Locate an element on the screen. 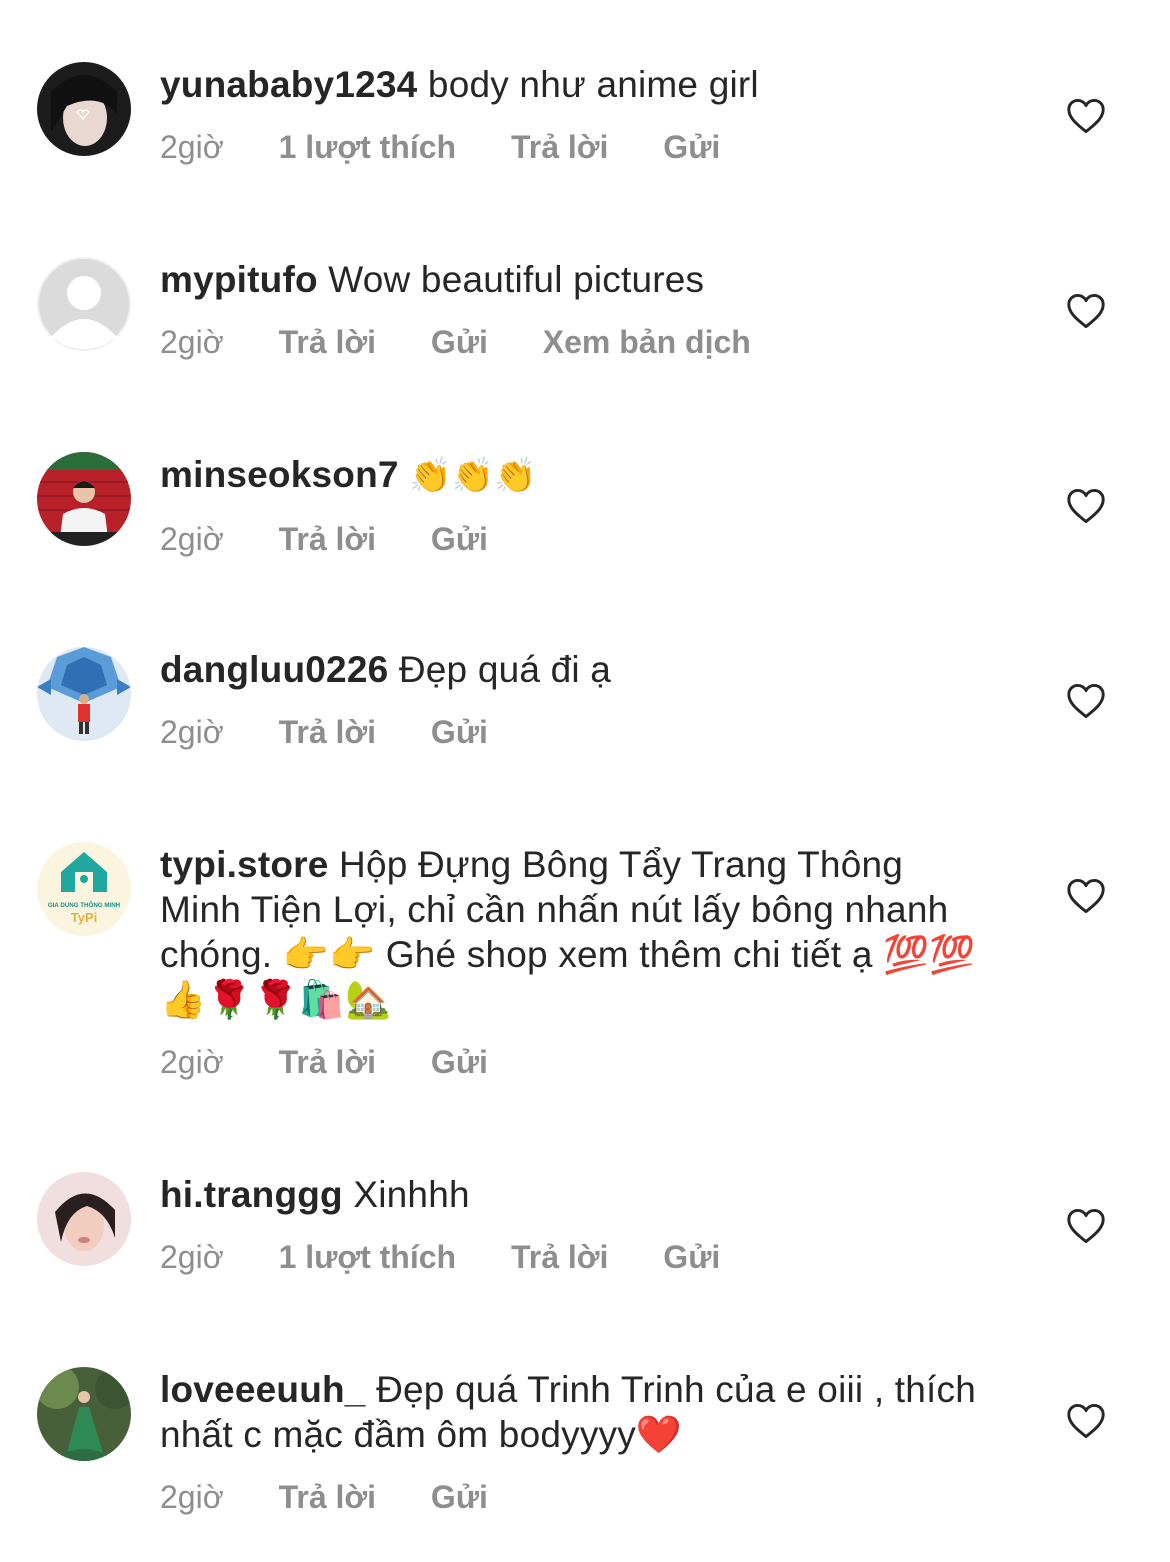  comment-username: typi.store is located at coordinates (244, 864).